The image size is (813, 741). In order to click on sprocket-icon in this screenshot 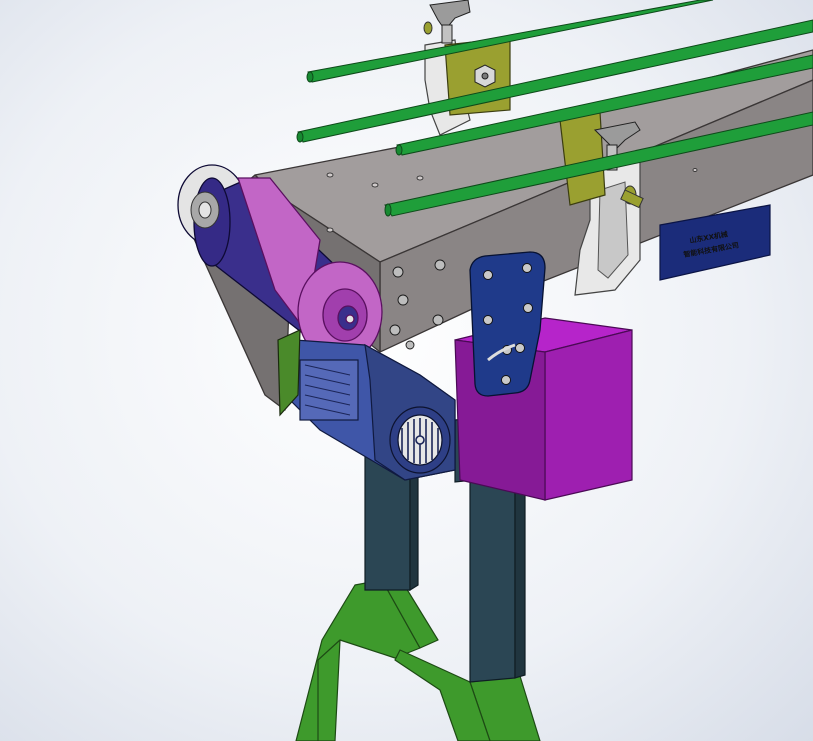, I will do `click(205, 210)`.